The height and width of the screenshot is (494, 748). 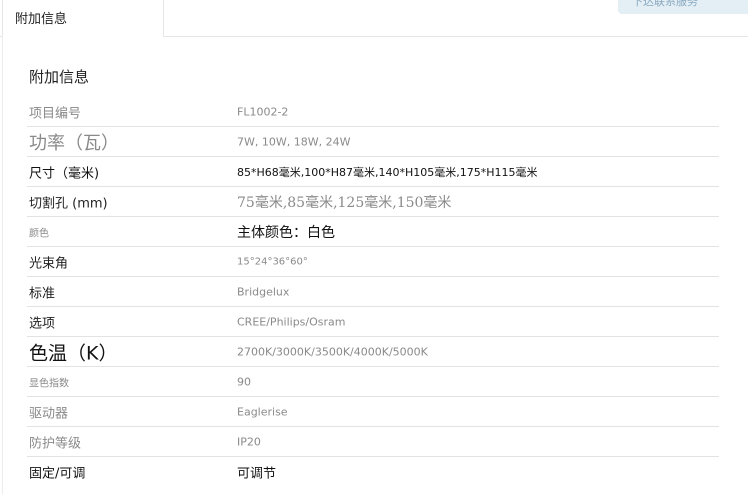 I want to click on attr-label: 标准, so click(x=42, y=293).